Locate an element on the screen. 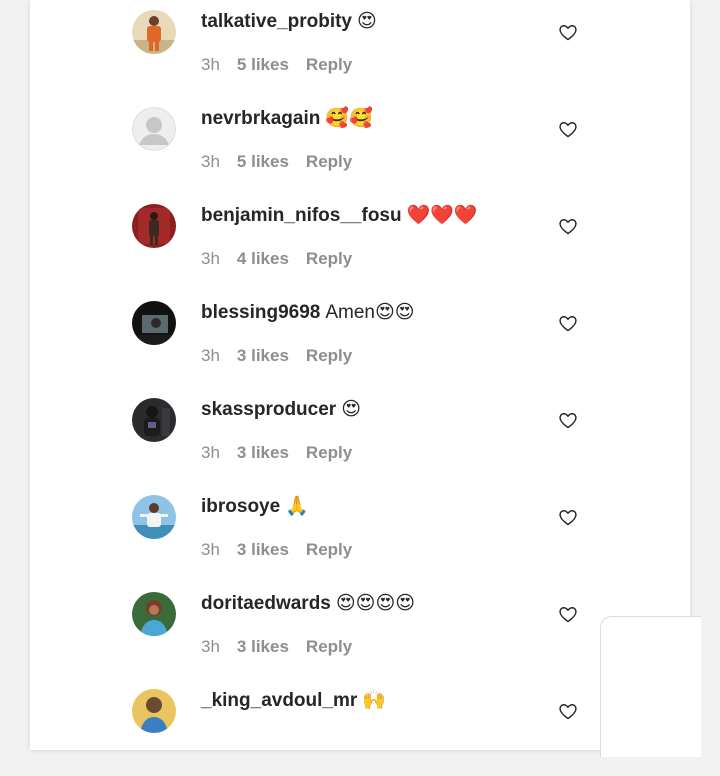 This screenshot has height=776, width=720. comment-text: 🥰🥰 is located at coordinates (349, 118).